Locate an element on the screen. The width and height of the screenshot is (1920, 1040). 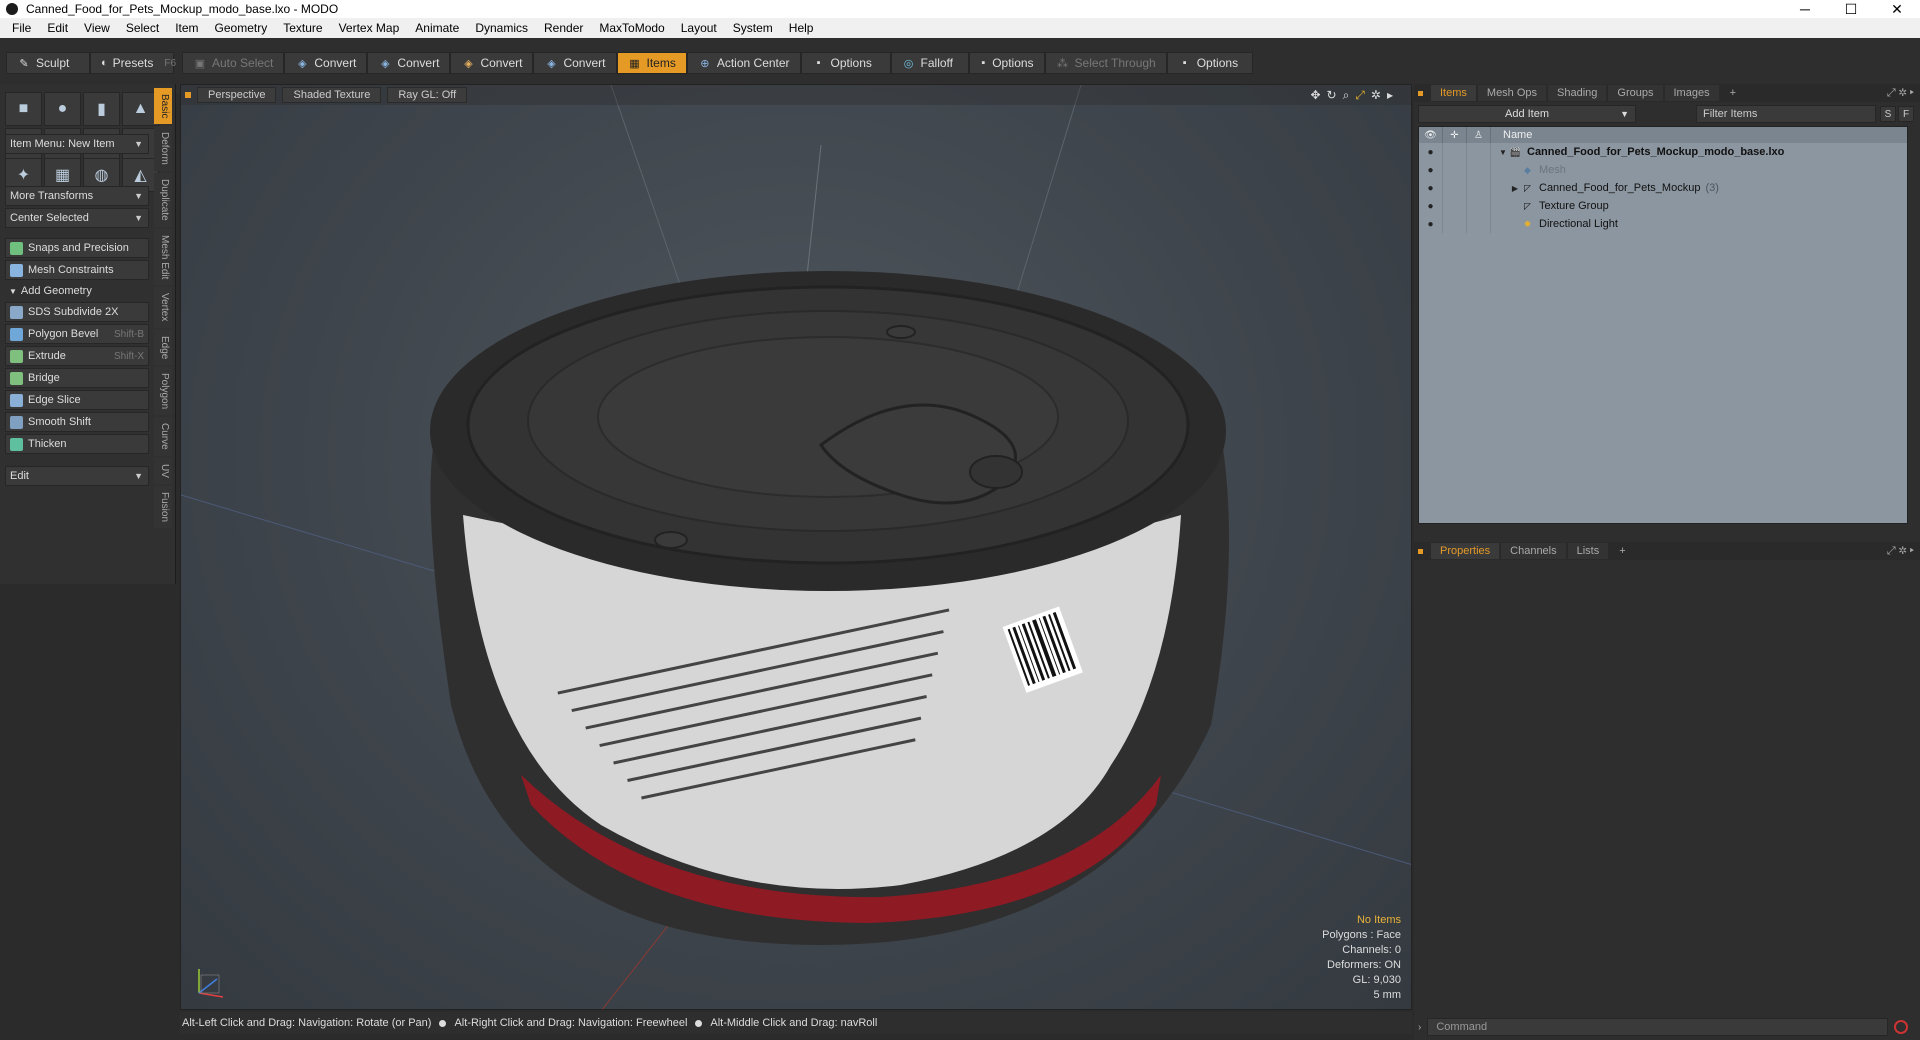
falloff-options-button: ▪ Options is located at coordinates (1006, 63).